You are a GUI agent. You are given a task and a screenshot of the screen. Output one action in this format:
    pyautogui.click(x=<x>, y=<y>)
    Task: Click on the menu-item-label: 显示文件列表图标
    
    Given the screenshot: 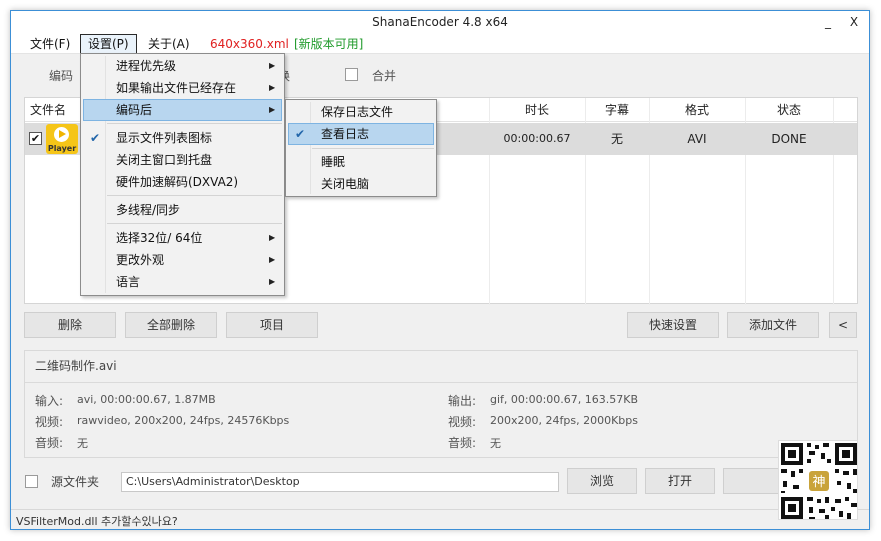 What is the action you would take?
    pyautogui.click(x=164, y=138)
    